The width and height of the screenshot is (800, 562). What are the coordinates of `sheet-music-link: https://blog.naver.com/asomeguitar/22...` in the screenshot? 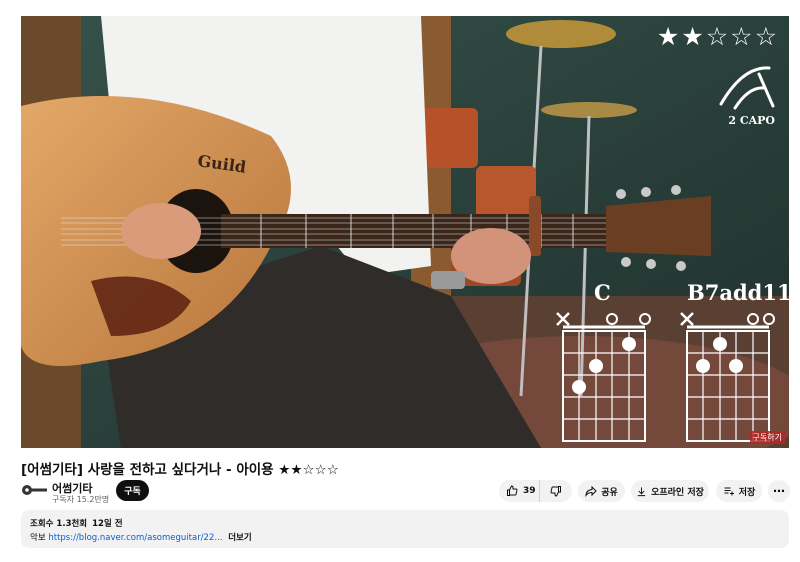 It's located at (135, 538).